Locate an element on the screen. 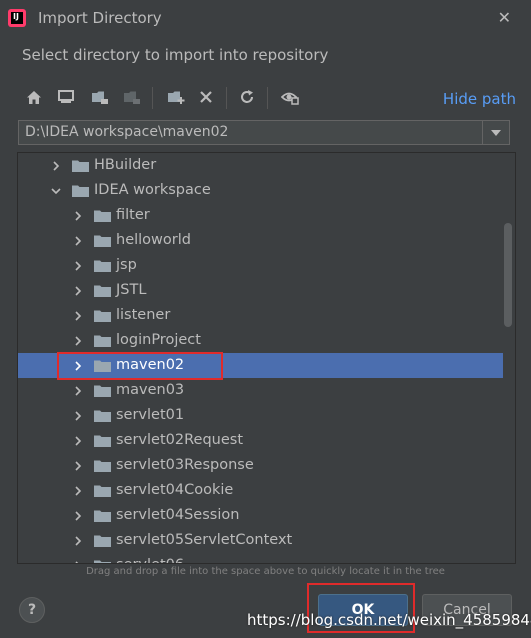 The height and width of the screenshot is (638, 531). tree-item-label: JSTL is located at coordinates (131, 290).